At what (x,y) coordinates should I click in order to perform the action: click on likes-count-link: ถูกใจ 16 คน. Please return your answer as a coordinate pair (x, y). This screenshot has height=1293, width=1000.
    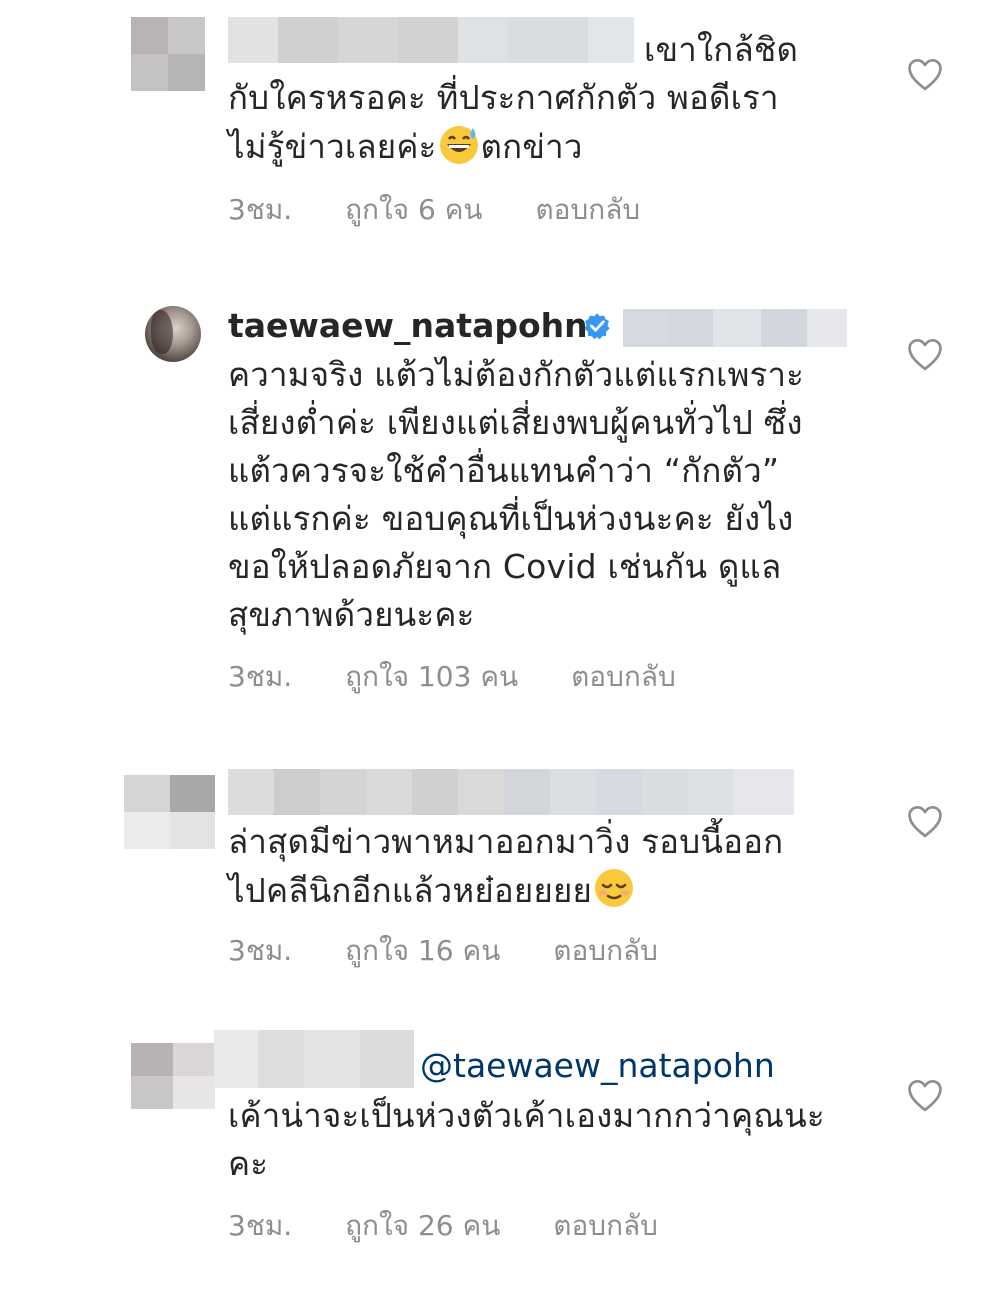
    Looking at the image, I should click on (422, 951).